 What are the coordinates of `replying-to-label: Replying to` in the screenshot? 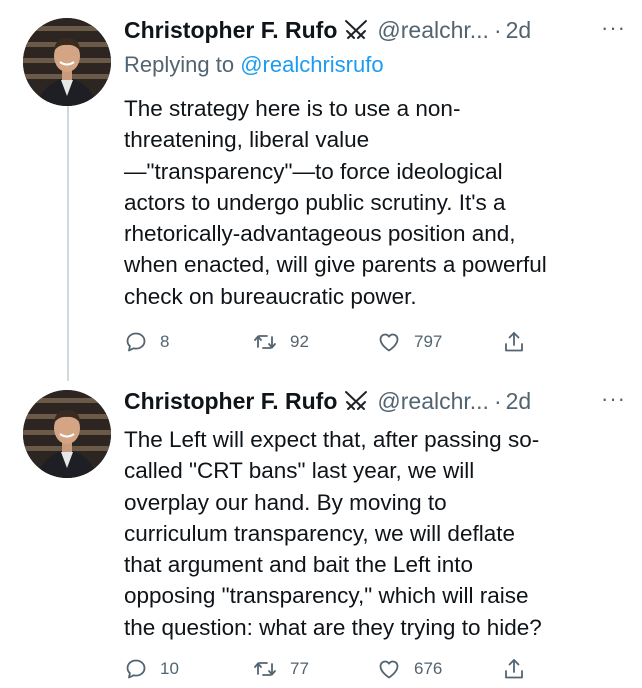 It's located at (179, 64).